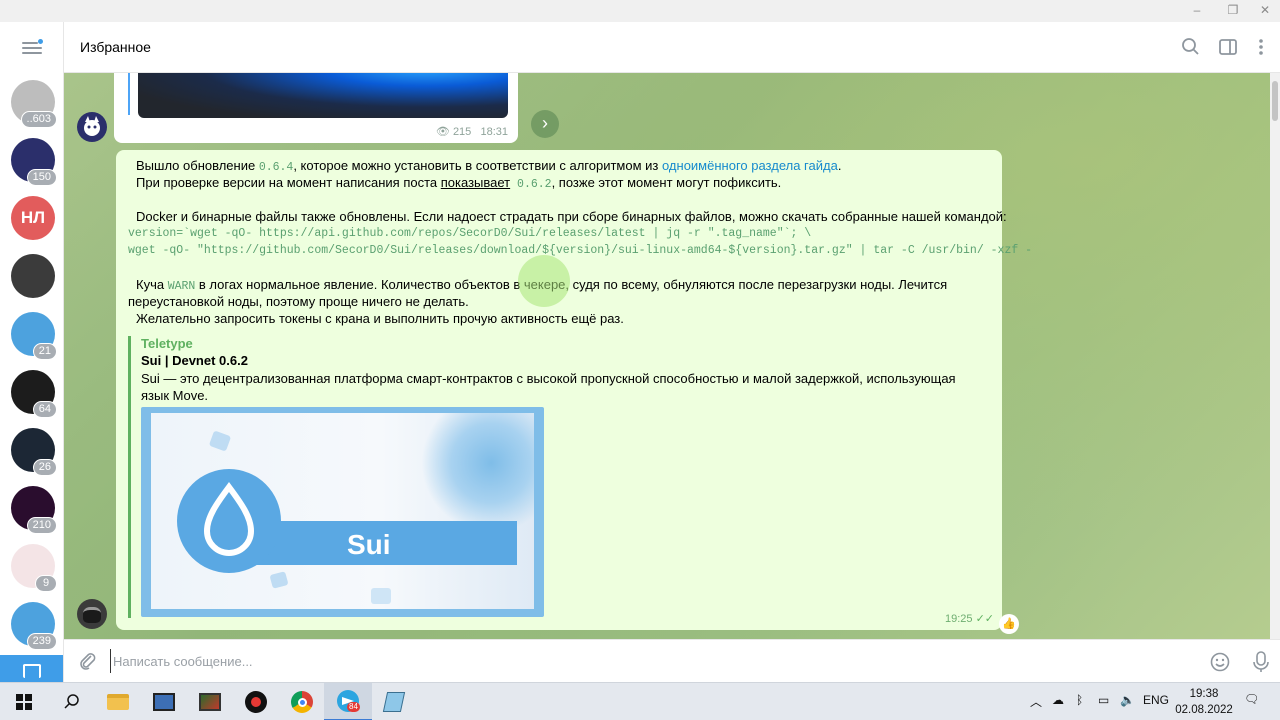 The width and height of the screenshot is (1280, 720). What do you see at coordinates (1251, 699) in the screenshot?
I see `notifications-icon: 🗨` at bounding box center [1251, 699].